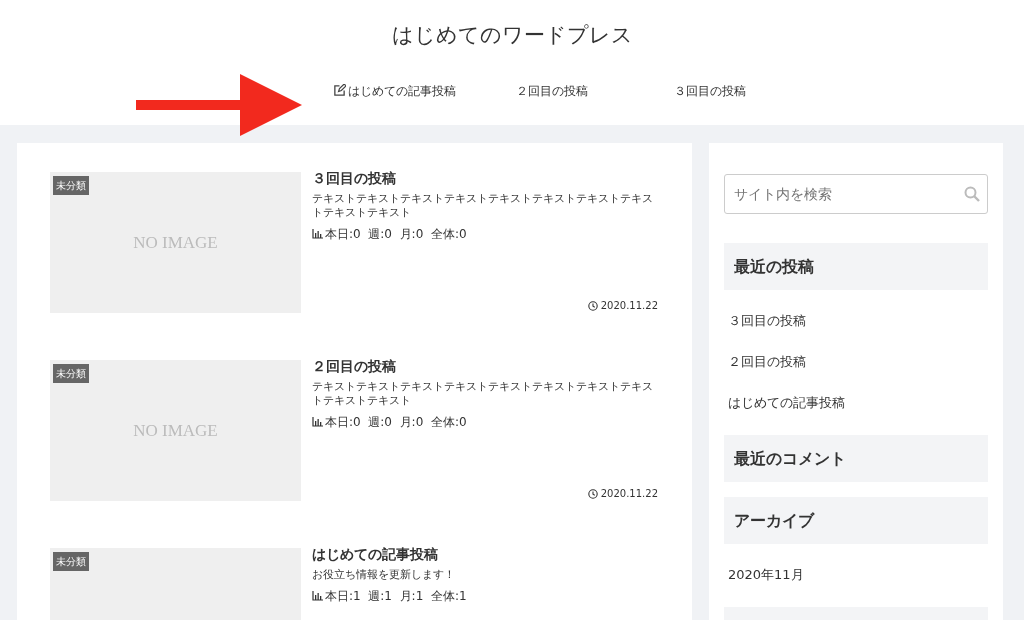 This screenshot has height=620, width=1024. Describe the element at coordinates (710, 90) in the screenshot. I see `nav-link: ３回目の投稿` at that location.